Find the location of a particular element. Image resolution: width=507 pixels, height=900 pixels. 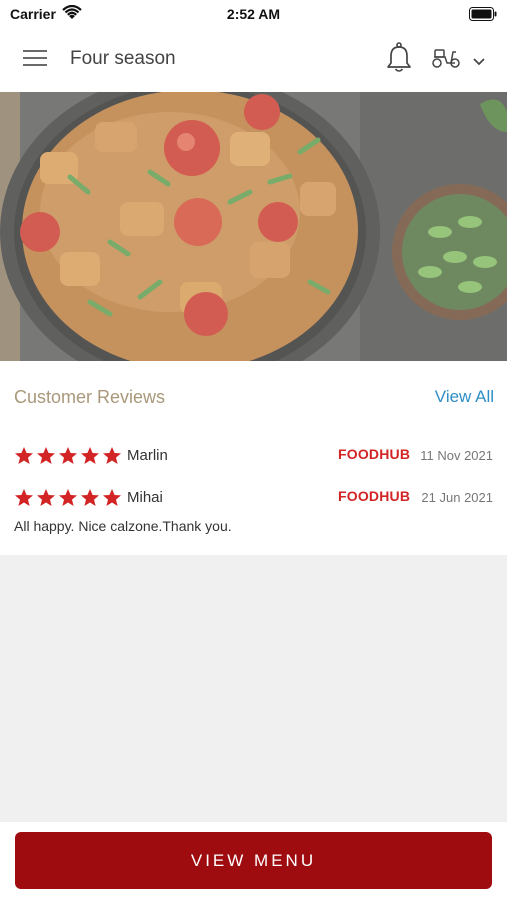

section-title: Customer Reviews is located at coordinates (90, 397).